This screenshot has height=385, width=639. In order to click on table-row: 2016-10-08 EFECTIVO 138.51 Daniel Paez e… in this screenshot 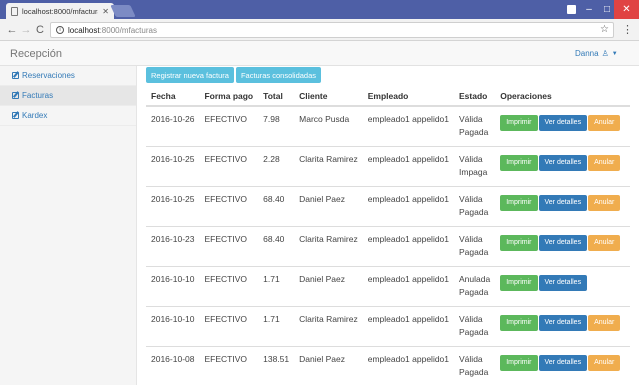, I will do `click(388, 365)`.